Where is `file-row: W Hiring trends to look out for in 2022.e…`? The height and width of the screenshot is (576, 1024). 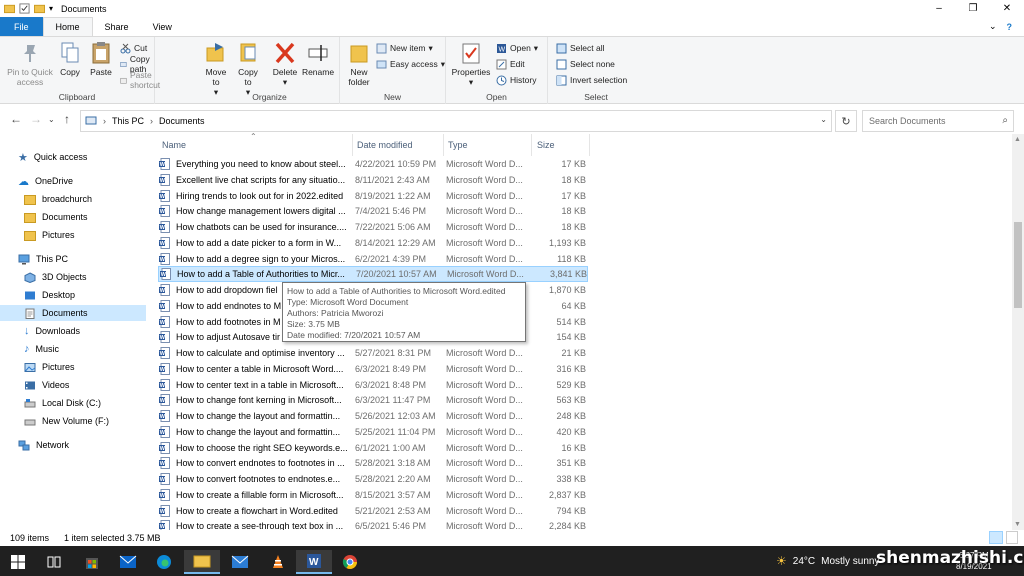 file-row: W Hiring trends to look out for in 2022.e… is located at coordinates (373, 196).